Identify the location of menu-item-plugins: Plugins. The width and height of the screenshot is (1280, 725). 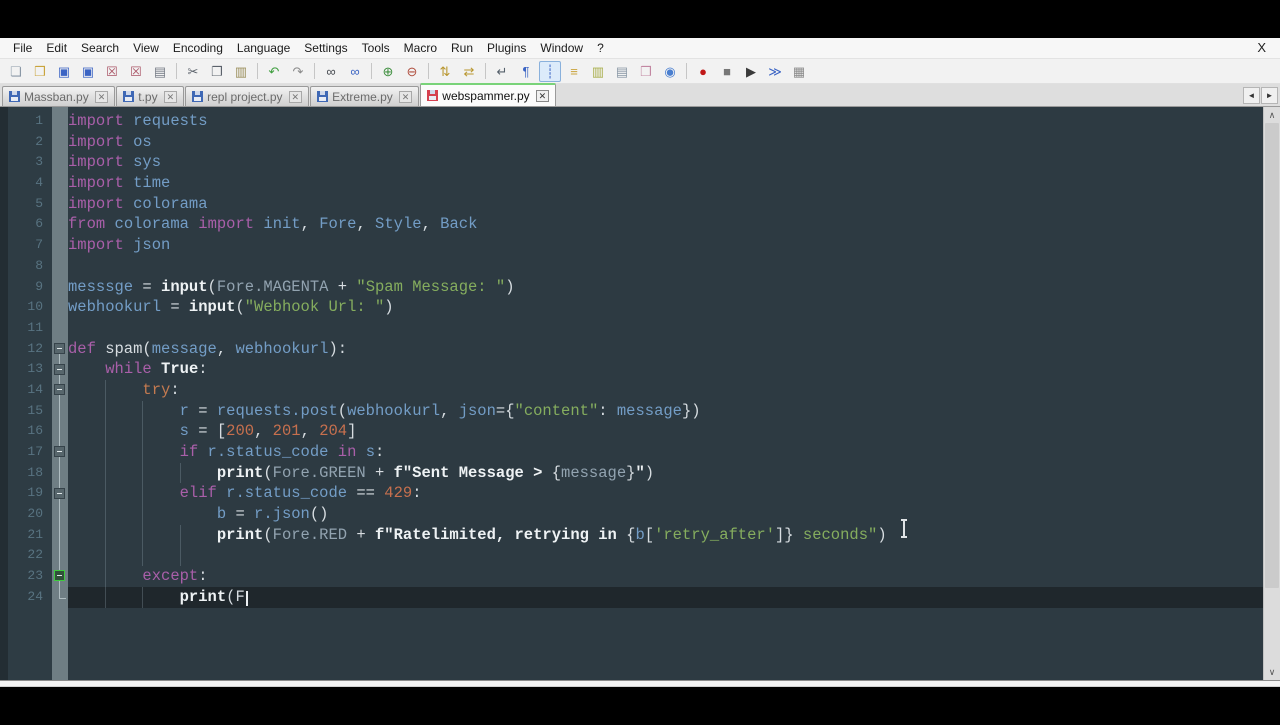
(506, 48).